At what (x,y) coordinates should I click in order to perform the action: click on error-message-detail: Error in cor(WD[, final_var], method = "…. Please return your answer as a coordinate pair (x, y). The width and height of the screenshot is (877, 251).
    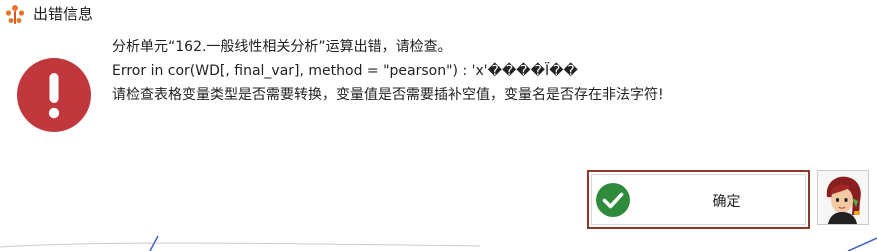
    Looking at the image, I should click on (345, 71).